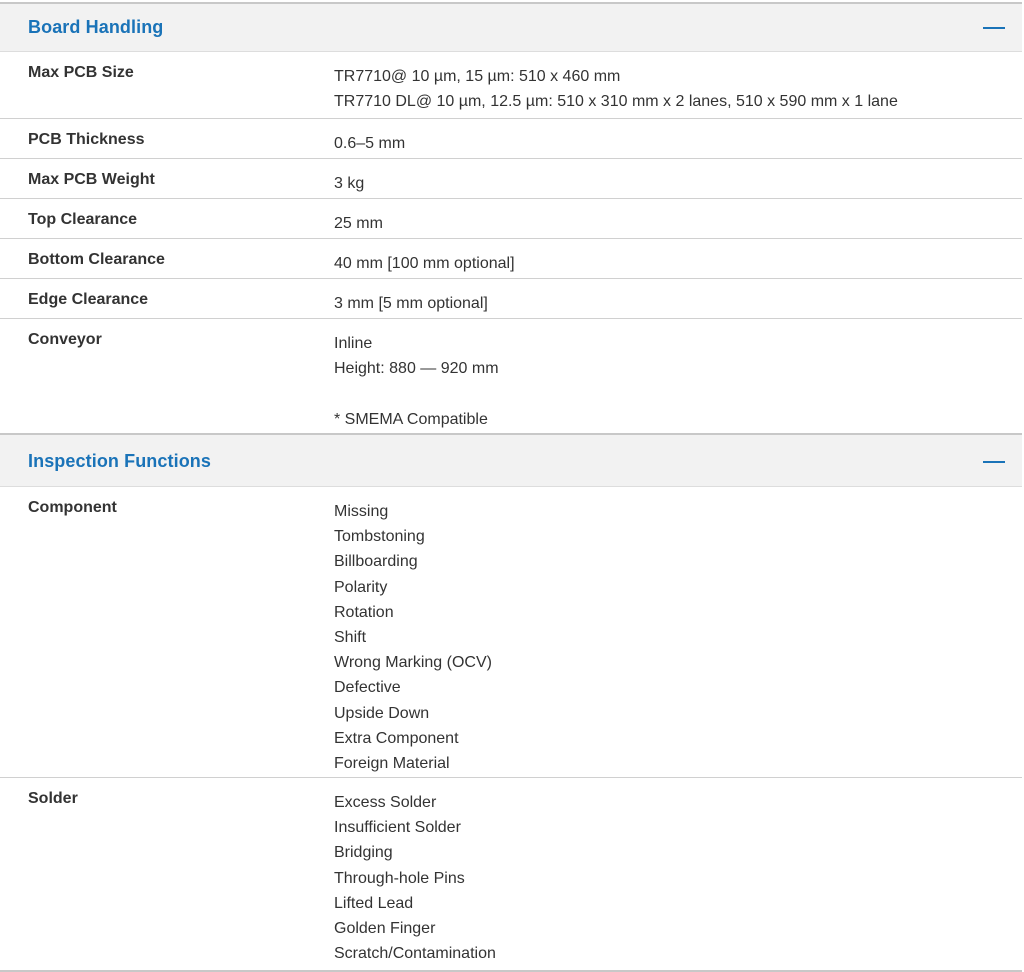 Image resolution: width=1024 pixels, height=972 pixels. I want to click on section-header-inspection-functions: Inspection Functions, so click(511, 460).